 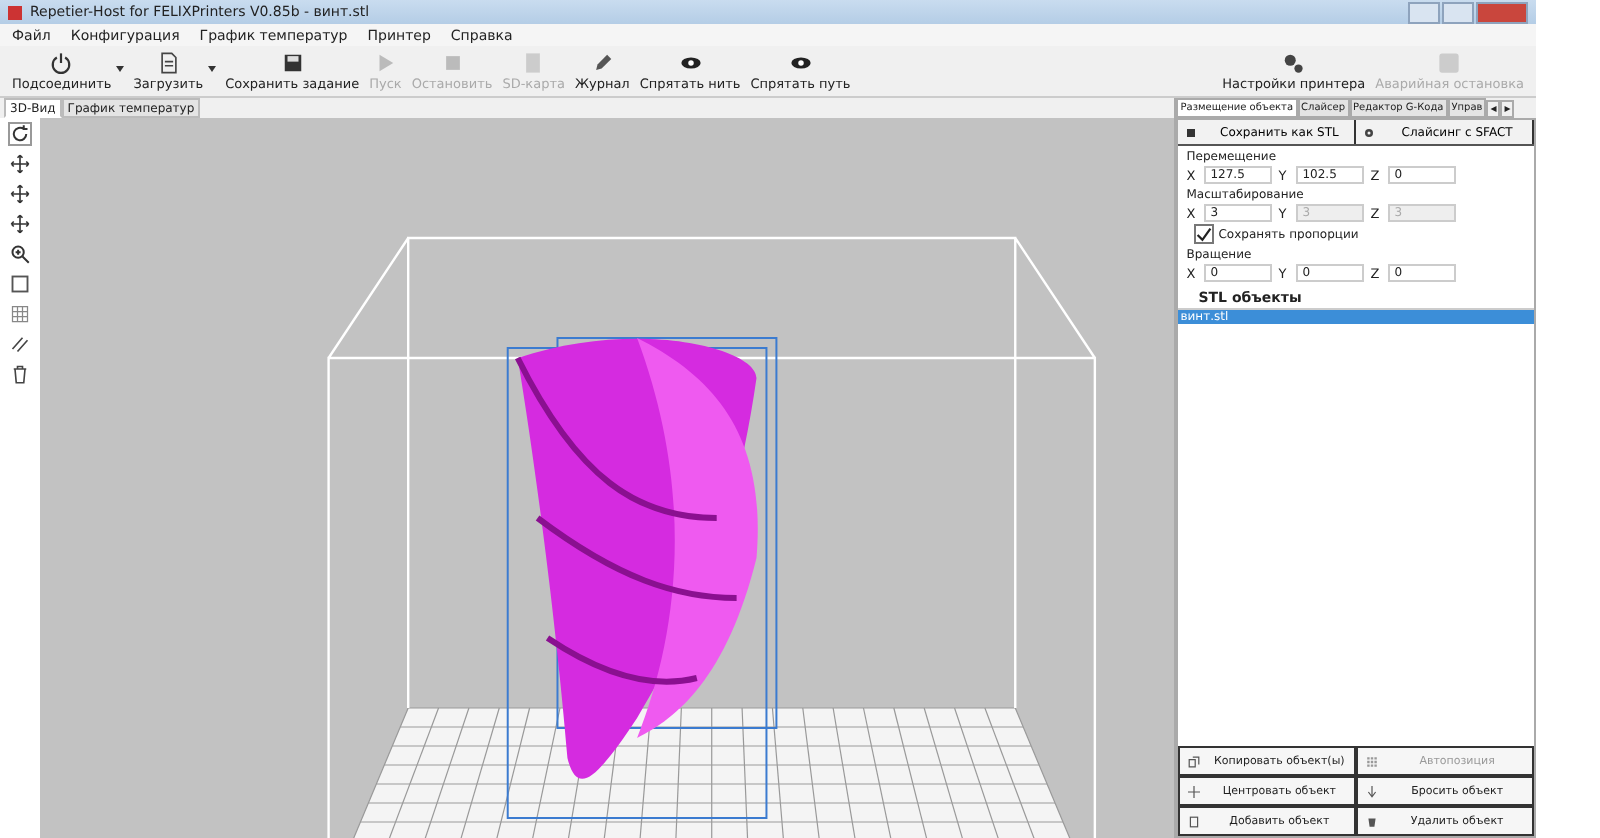 I want to click on file-icon, so click(x=168, y=62).